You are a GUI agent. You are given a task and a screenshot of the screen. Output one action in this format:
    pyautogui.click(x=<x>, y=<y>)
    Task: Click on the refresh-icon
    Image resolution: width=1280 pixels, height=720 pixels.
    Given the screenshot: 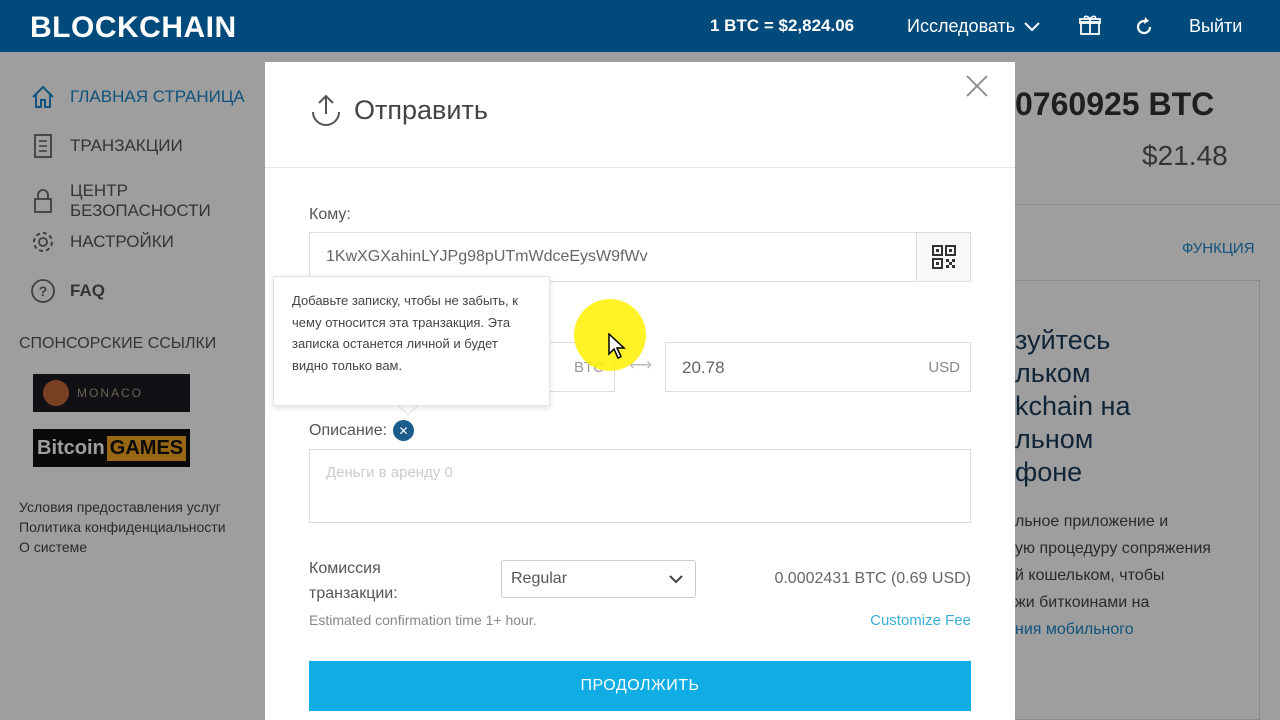 What is the action you would take?
    pyautogui.click(x=1144, y=27)
    